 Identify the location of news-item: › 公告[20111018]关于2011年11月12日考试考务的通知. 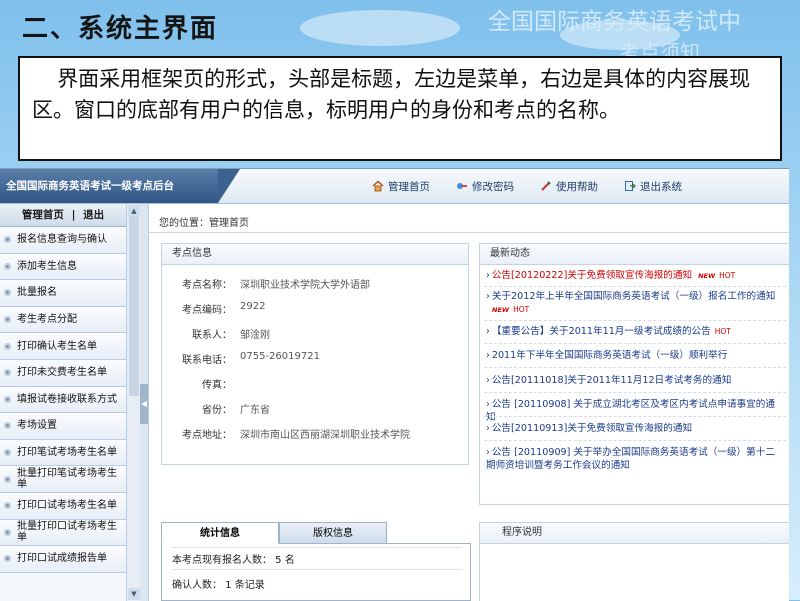
(635, 380).